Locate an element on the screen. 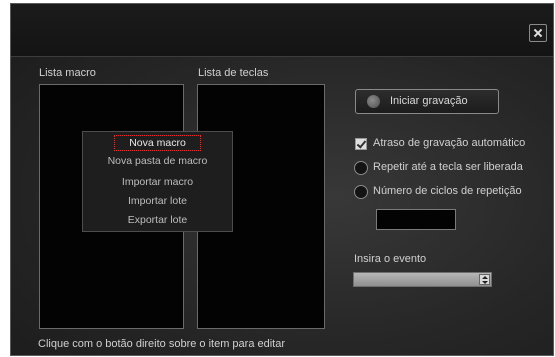 Image resolution: width=555 pixels, height=357 pixels. spinner-arrows-icon is located at coordinates (484, 279).